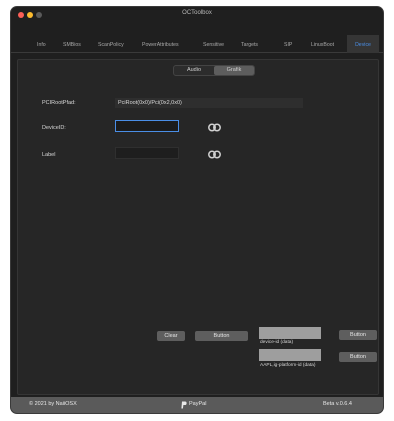  Describe the element at coordinates (249, 45) in the screenshot. I see `tab-targets: Targets` at that location.